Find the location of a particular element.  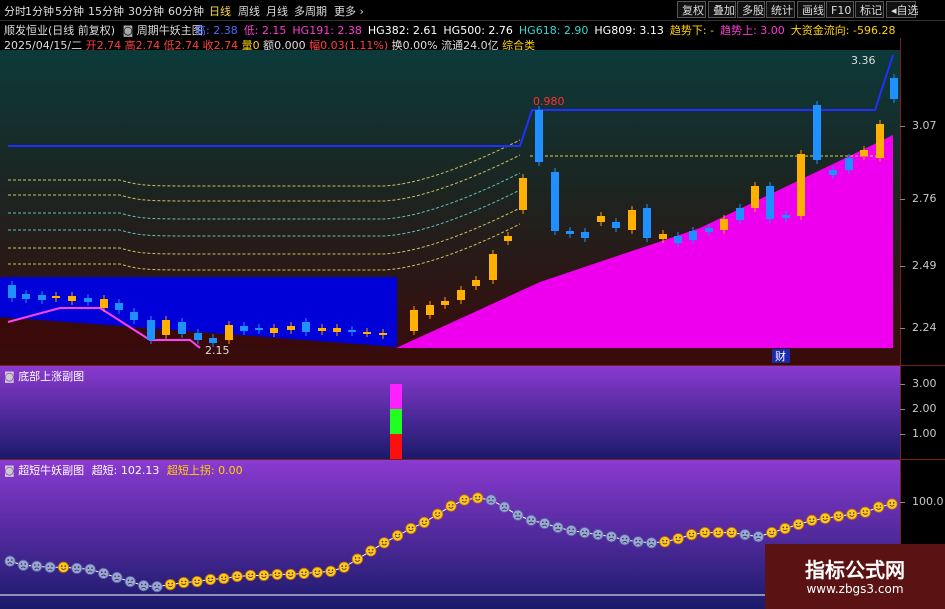

sub1-settings-icon: ◙ is located at coordinates (9, 376).